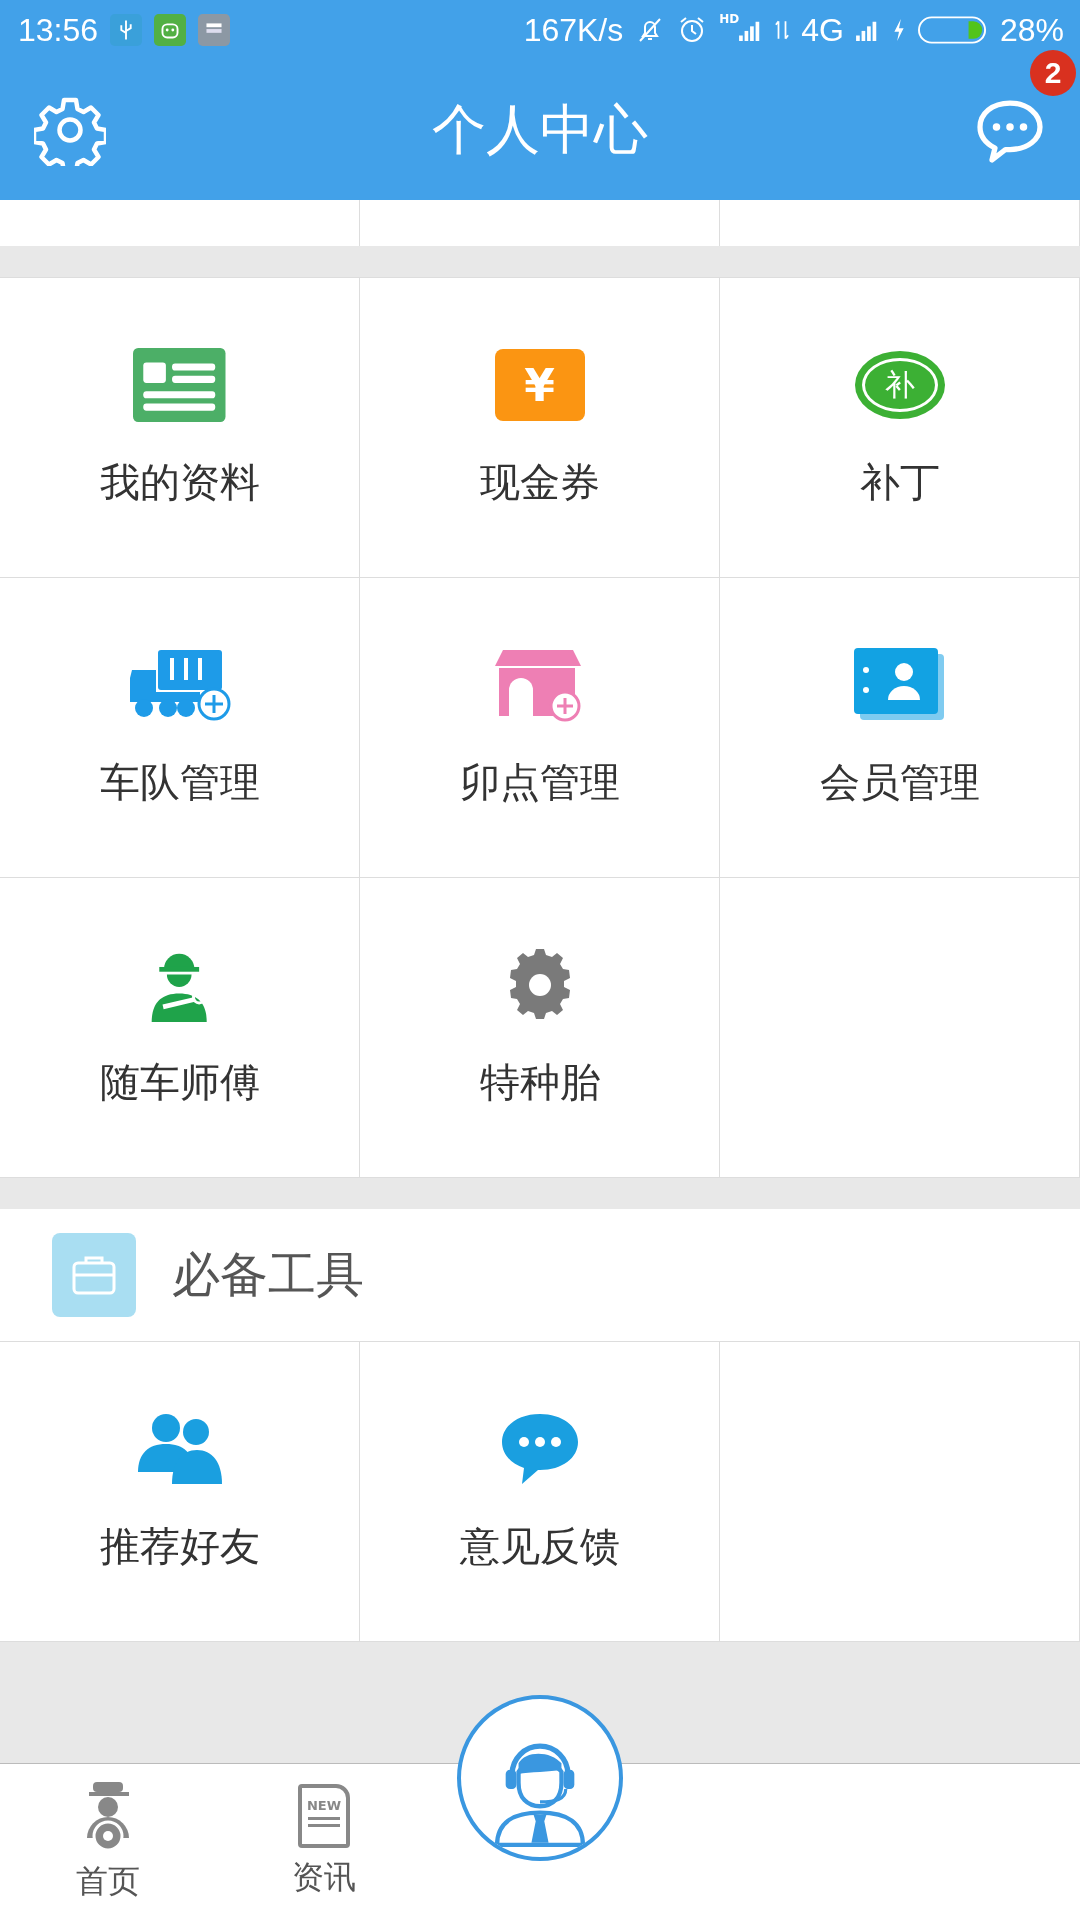 The image size is (1080, 1920). What do you see at coordinates (179, 385) in the screenshot?
I see `profile-card-icon` at bounding box center [179, 385].